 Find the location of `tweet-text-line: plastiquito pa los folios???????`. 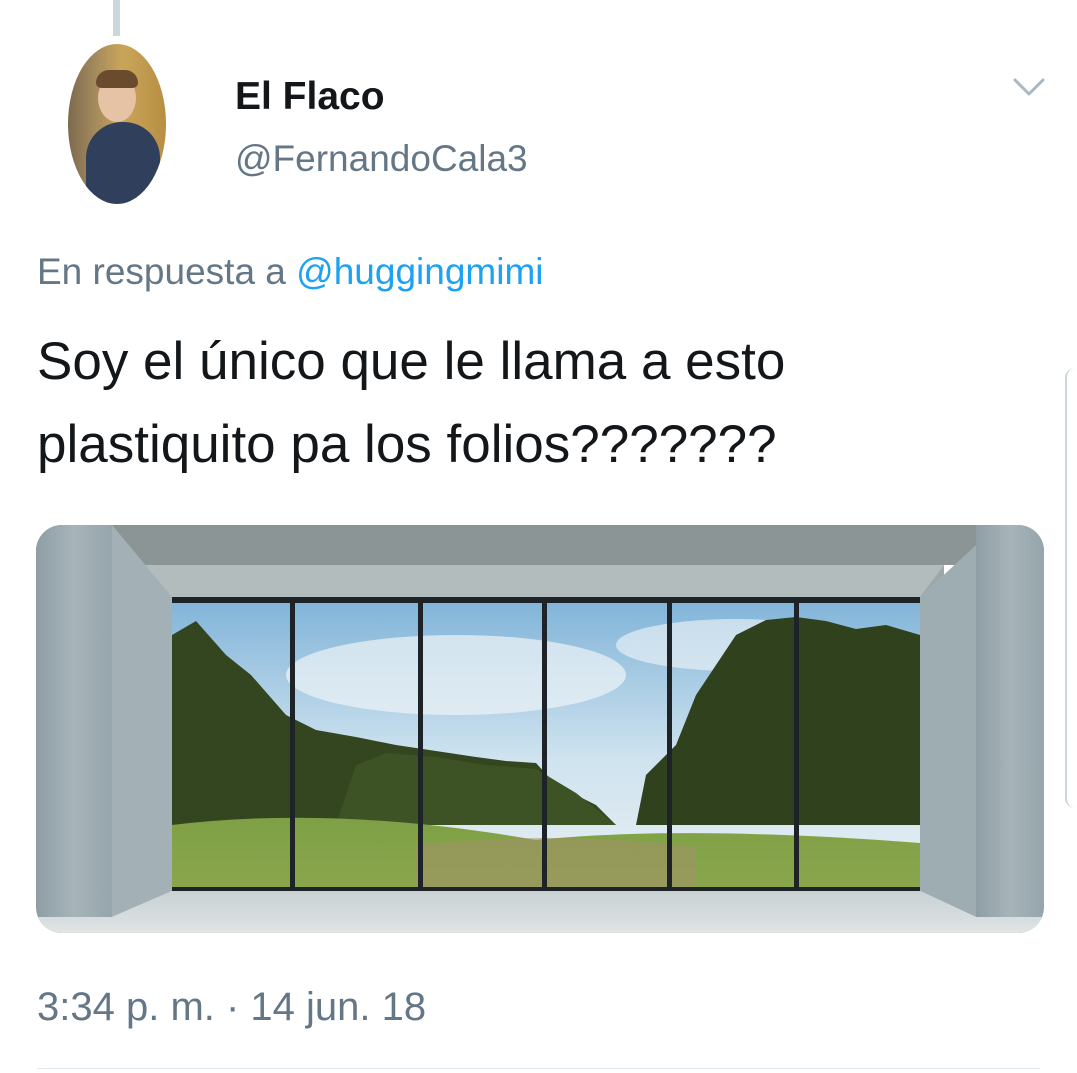

tweet-text-line: plastiquito pa los folios??????? is located at coordinates (407, 444).